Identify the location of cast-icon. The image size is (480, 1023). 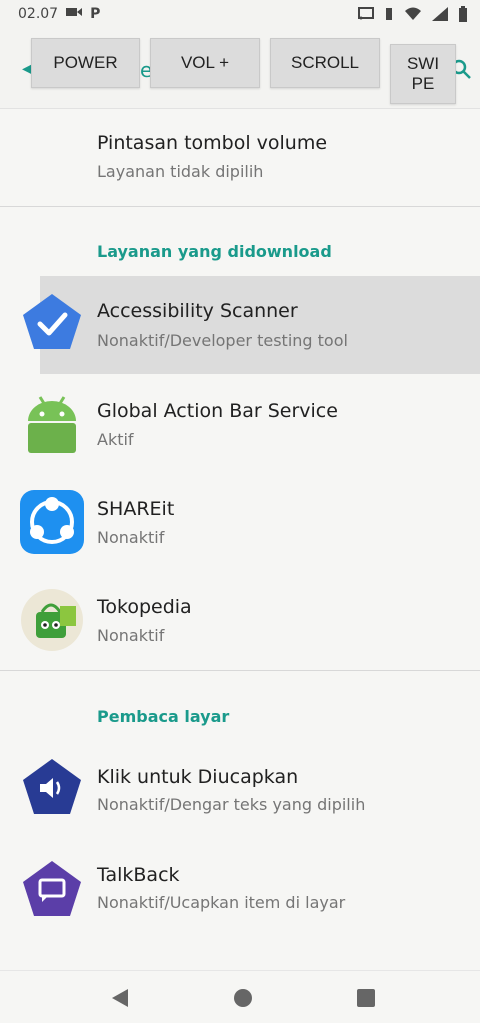
(366, 16).